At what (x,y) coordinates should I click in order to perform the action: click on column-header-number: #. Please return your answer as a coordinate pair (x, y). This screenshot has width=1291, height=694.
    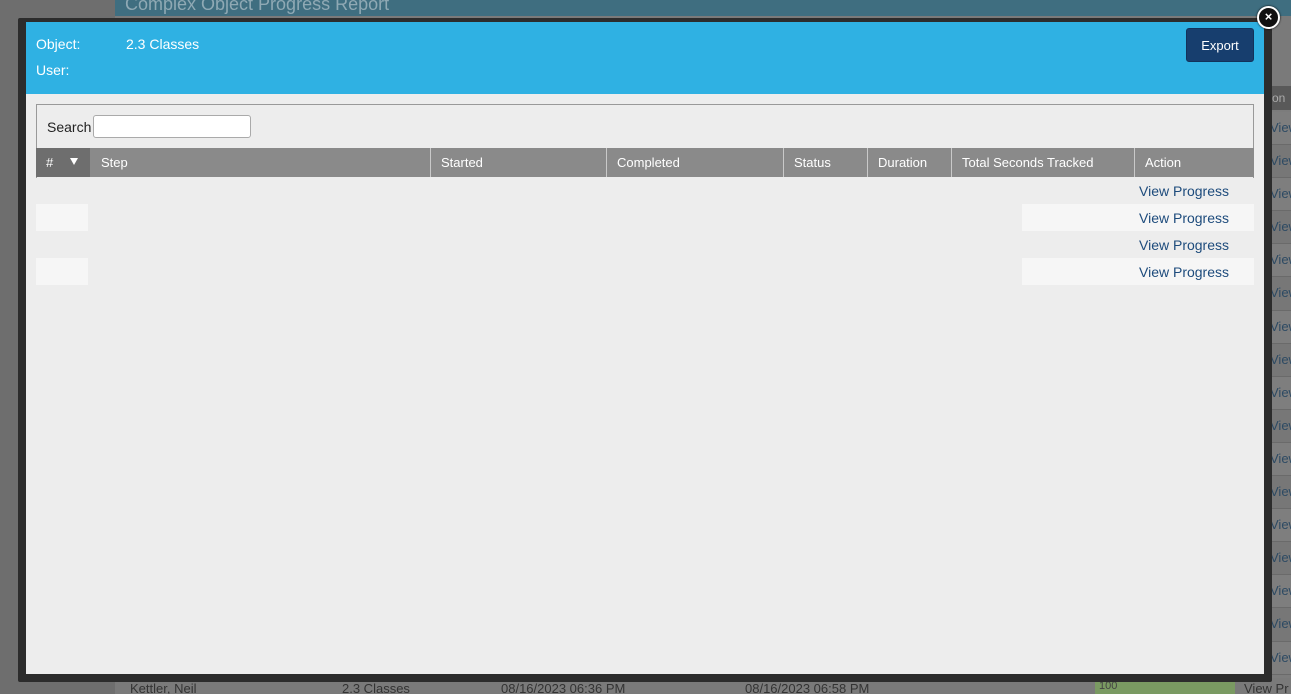
    Looking at the image, I should click on (63, 162).